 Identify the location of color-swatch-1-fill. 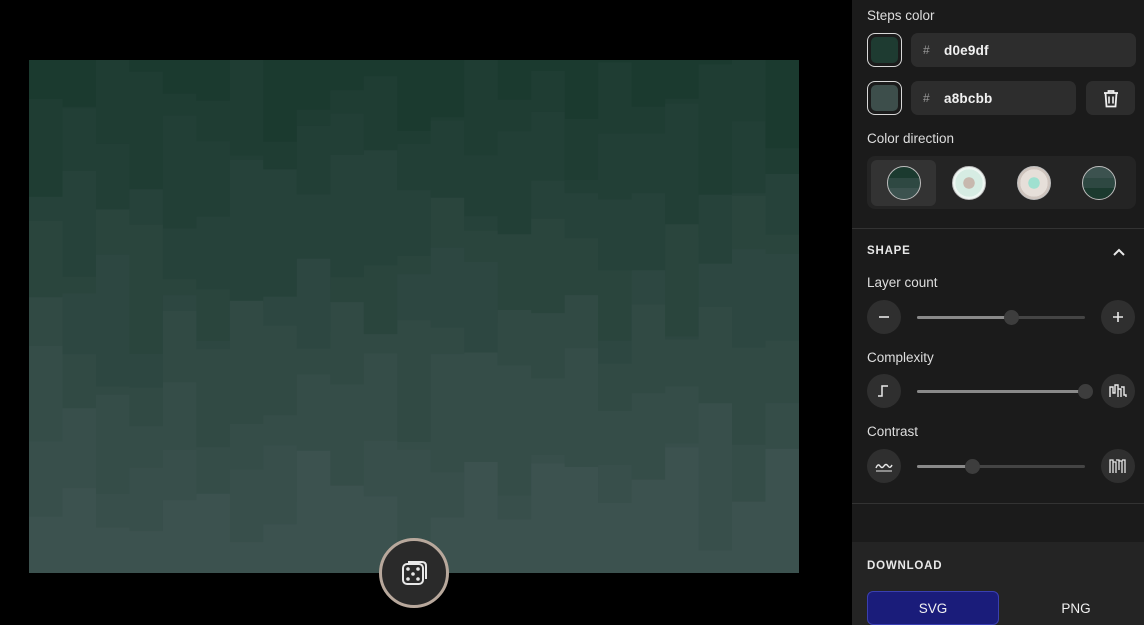
(884, 50).